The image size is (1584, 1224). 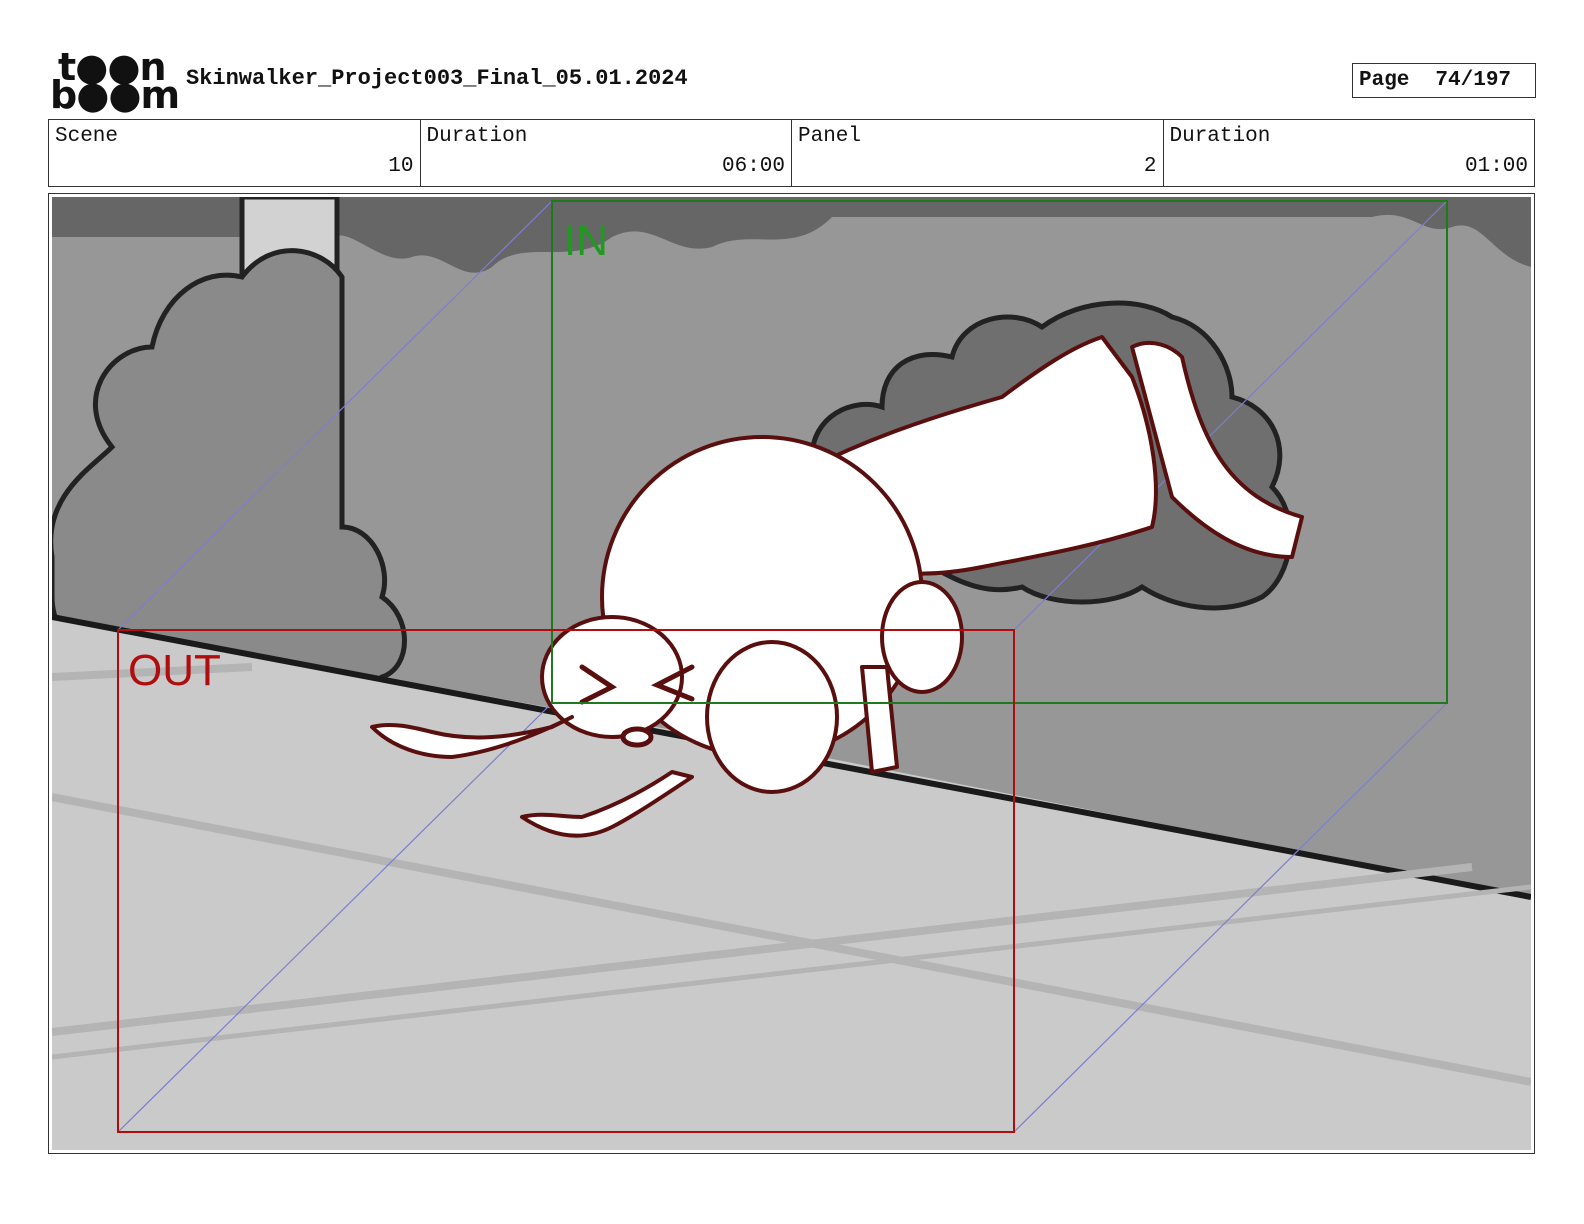 What do you see at coordinates (437, 78) in the screenshot?
I see `document-title: Skinwalker_Project003_Final_05.01.2024` at bounding box center [437, 78].